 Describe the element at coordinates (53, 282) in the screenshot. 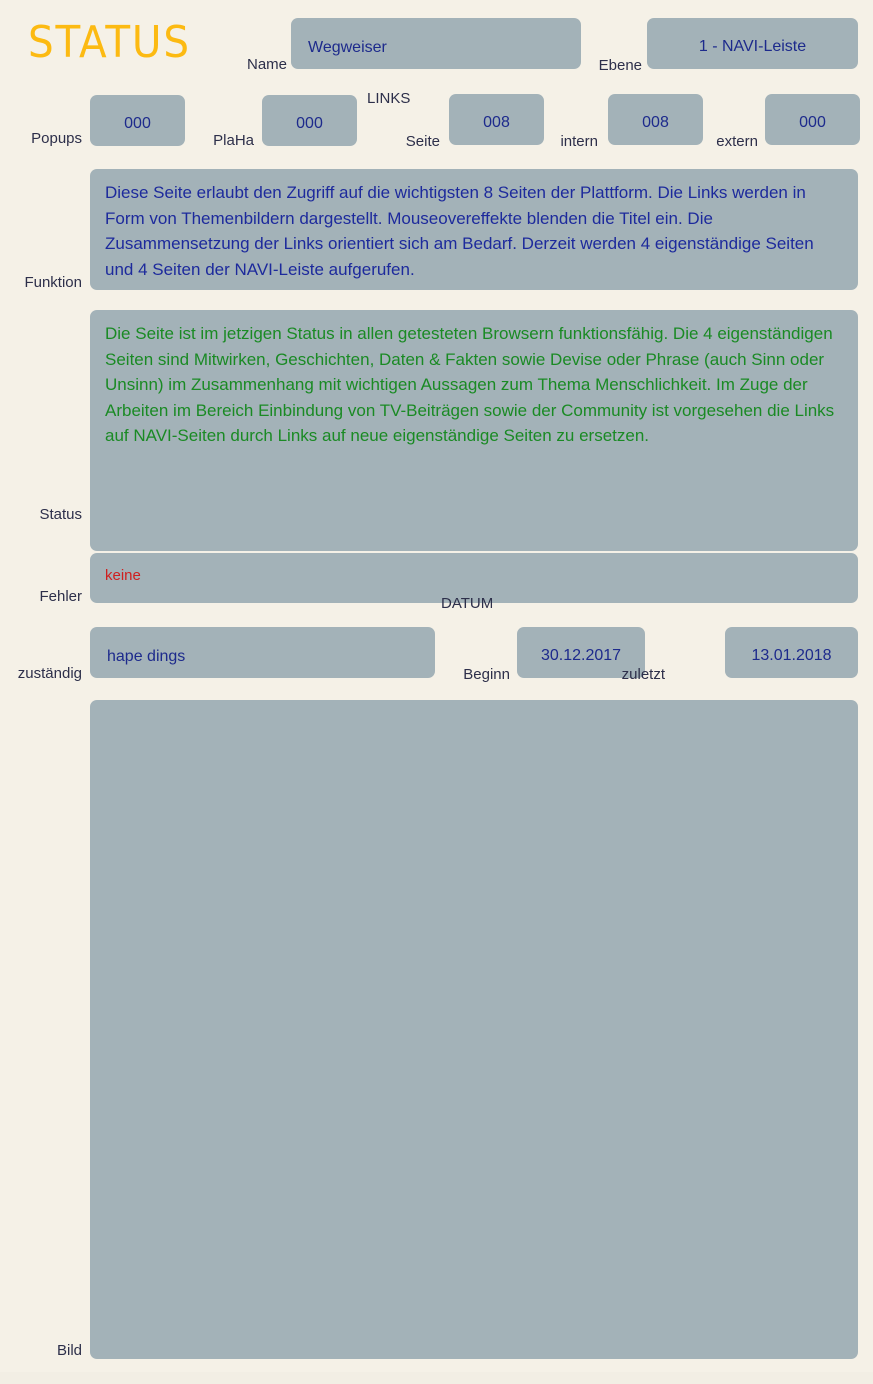

I see `funktion-label: Funktion` at that location.